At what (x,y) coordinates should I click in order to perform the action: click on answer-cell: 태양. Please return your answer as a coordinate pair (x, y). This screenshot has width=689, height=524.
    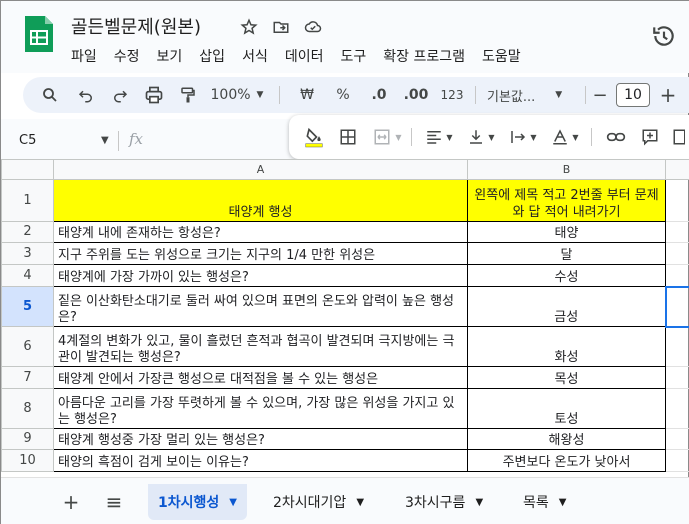
    Looking at the image, I should click on (566, 232).